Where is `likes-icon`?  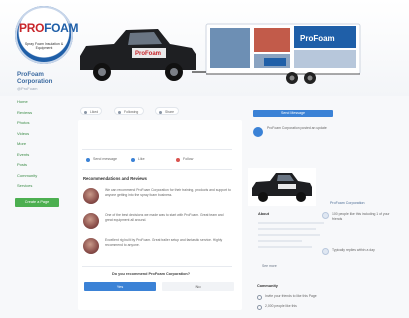
likes-icon is located at coordinates (325, 215).